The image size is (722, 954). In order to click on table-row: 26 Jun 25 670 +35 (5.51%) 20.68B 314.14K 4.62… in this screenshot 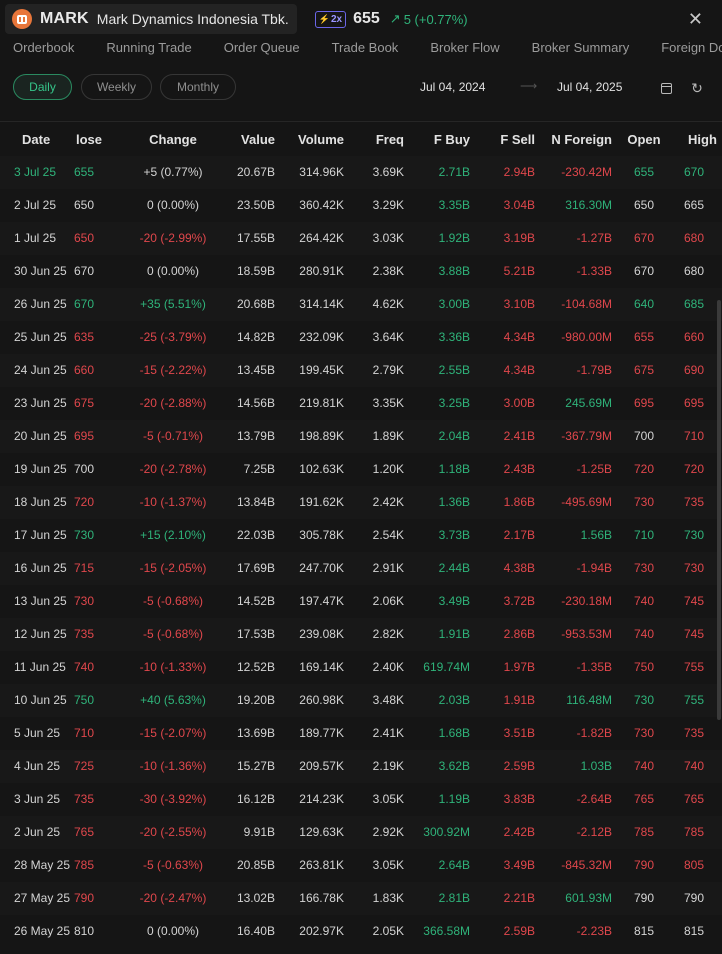, I will do `click(361, 304)`.